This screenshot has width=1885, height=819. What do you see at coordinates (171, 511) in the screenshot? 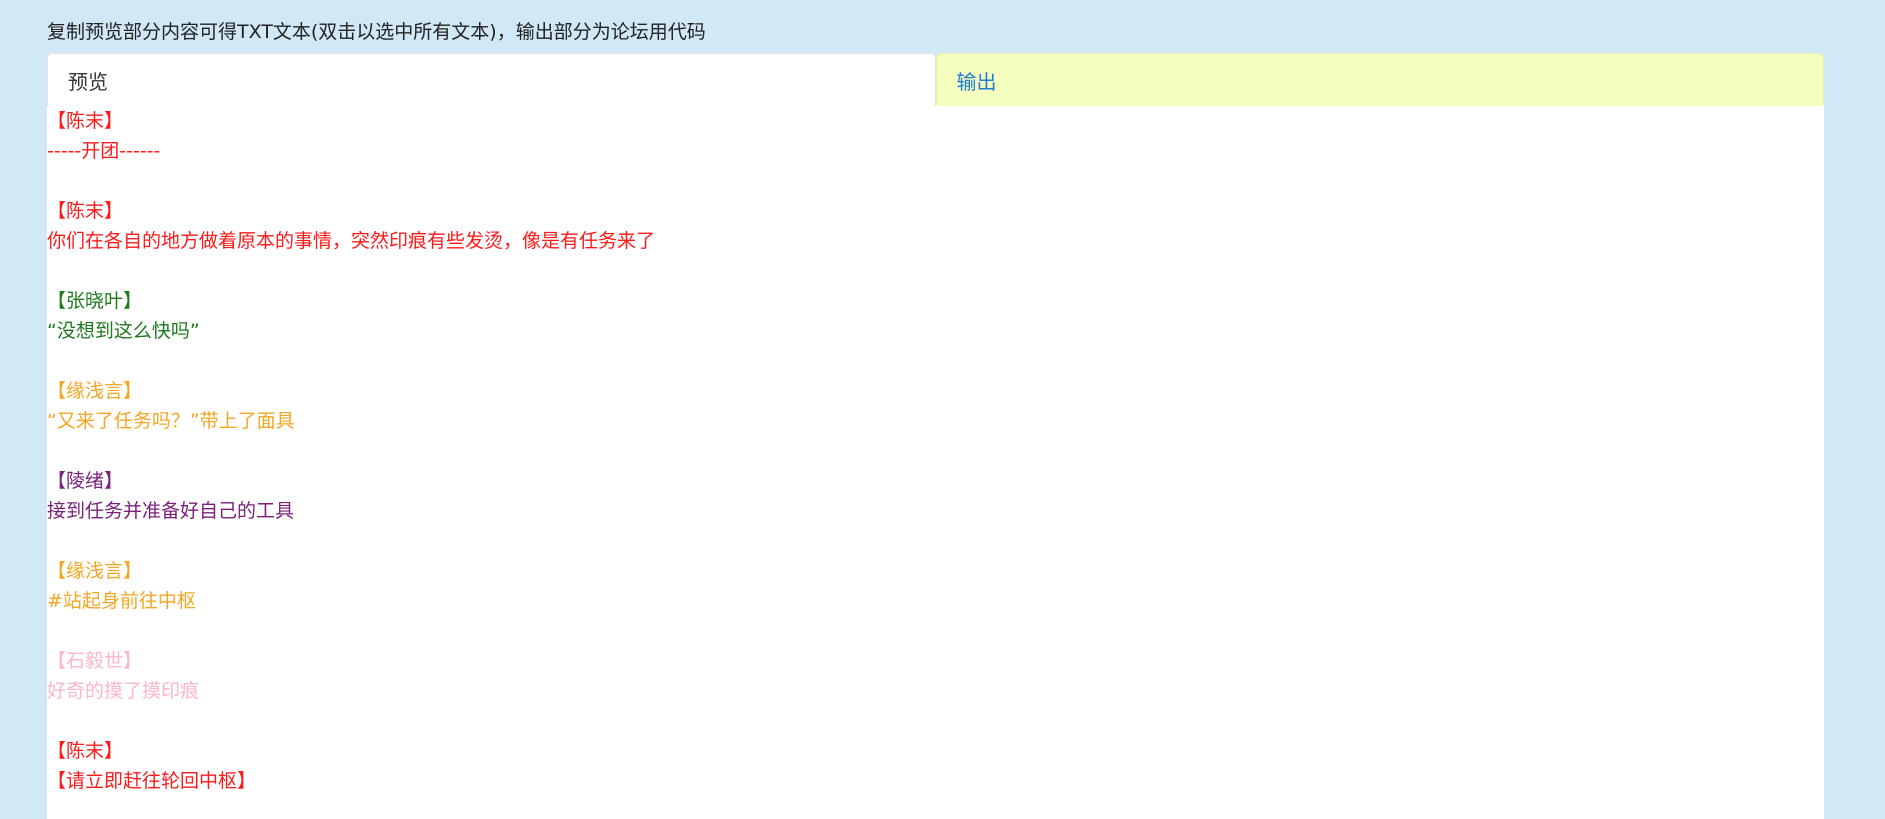
I see `log-line: 接到任务并准备好自己的工具` at bounding box center [171, 511].